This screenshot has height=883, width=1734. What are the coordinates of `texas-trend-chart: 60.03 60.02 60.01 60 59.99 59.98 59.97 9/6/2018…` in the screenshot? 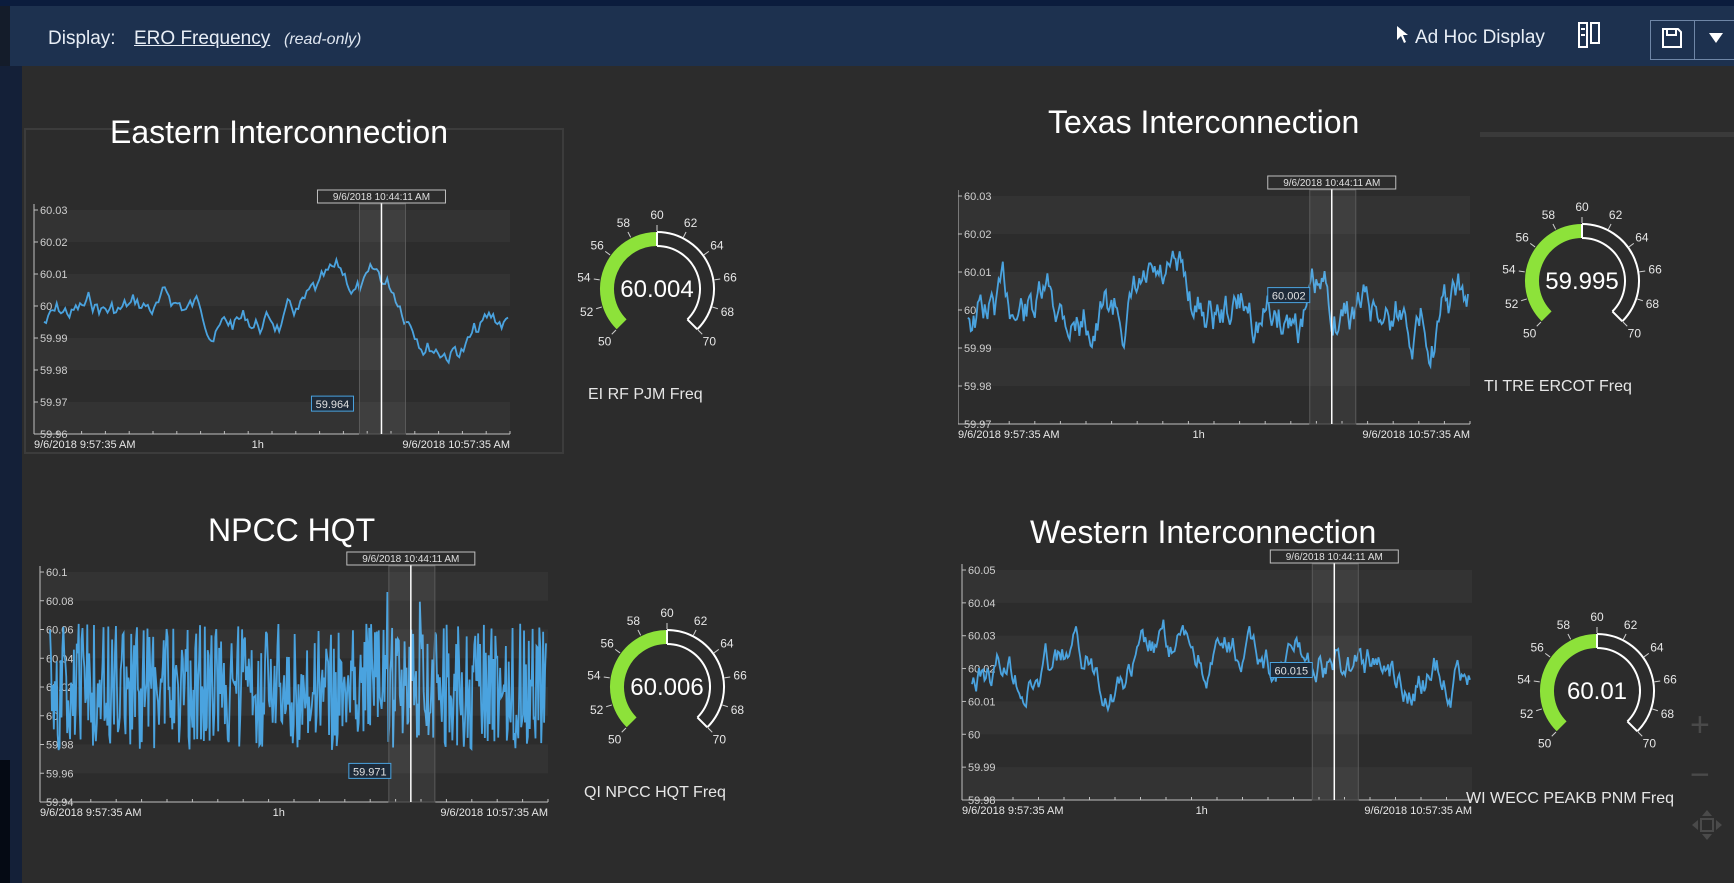 It's located at (1218, 296).